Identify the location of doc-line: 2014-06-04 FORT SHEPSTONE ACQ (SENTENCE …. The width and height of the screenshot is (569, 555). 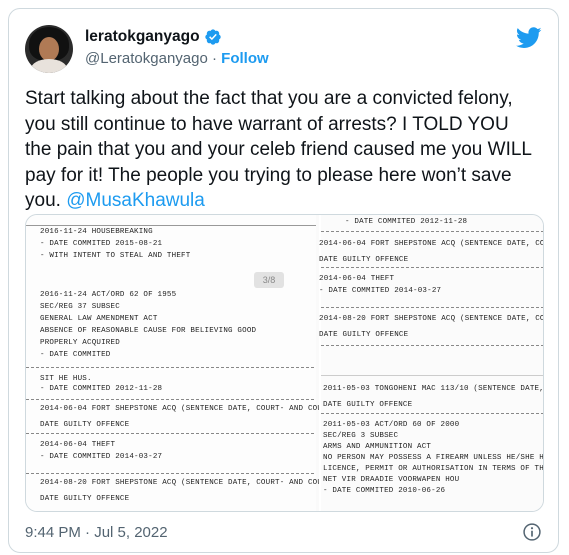
(431, 244).